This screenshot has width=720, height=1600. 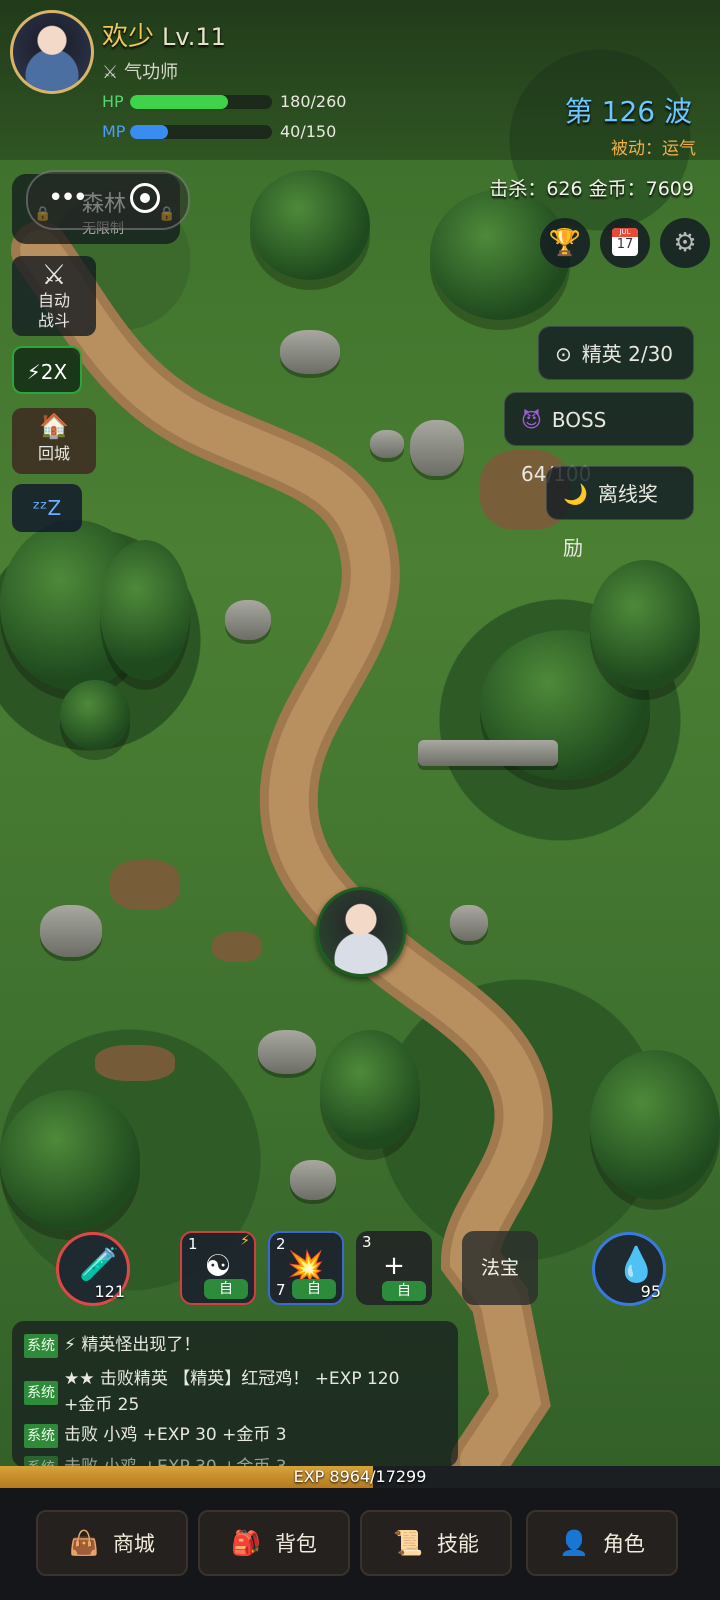 I want to click on log-line: +金币 25, so click(x=102, y=1405).